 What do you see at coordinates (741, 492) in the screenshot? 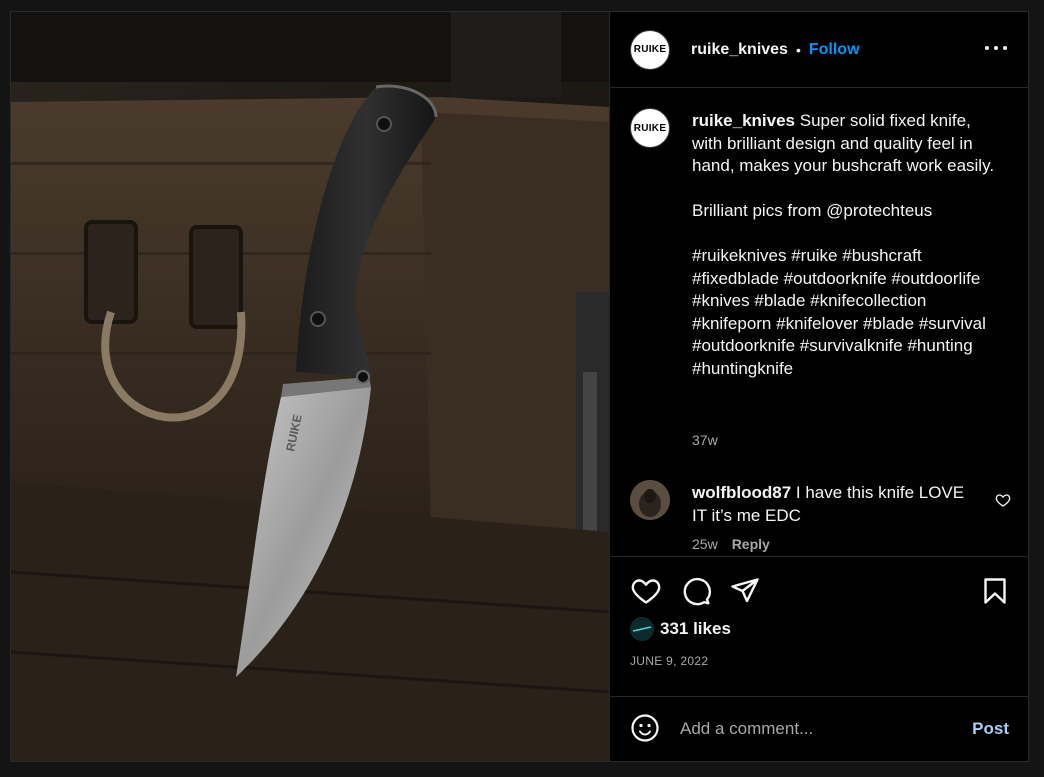
I see `commenter-username: wolfblood87` at bounding box center [741, 492].